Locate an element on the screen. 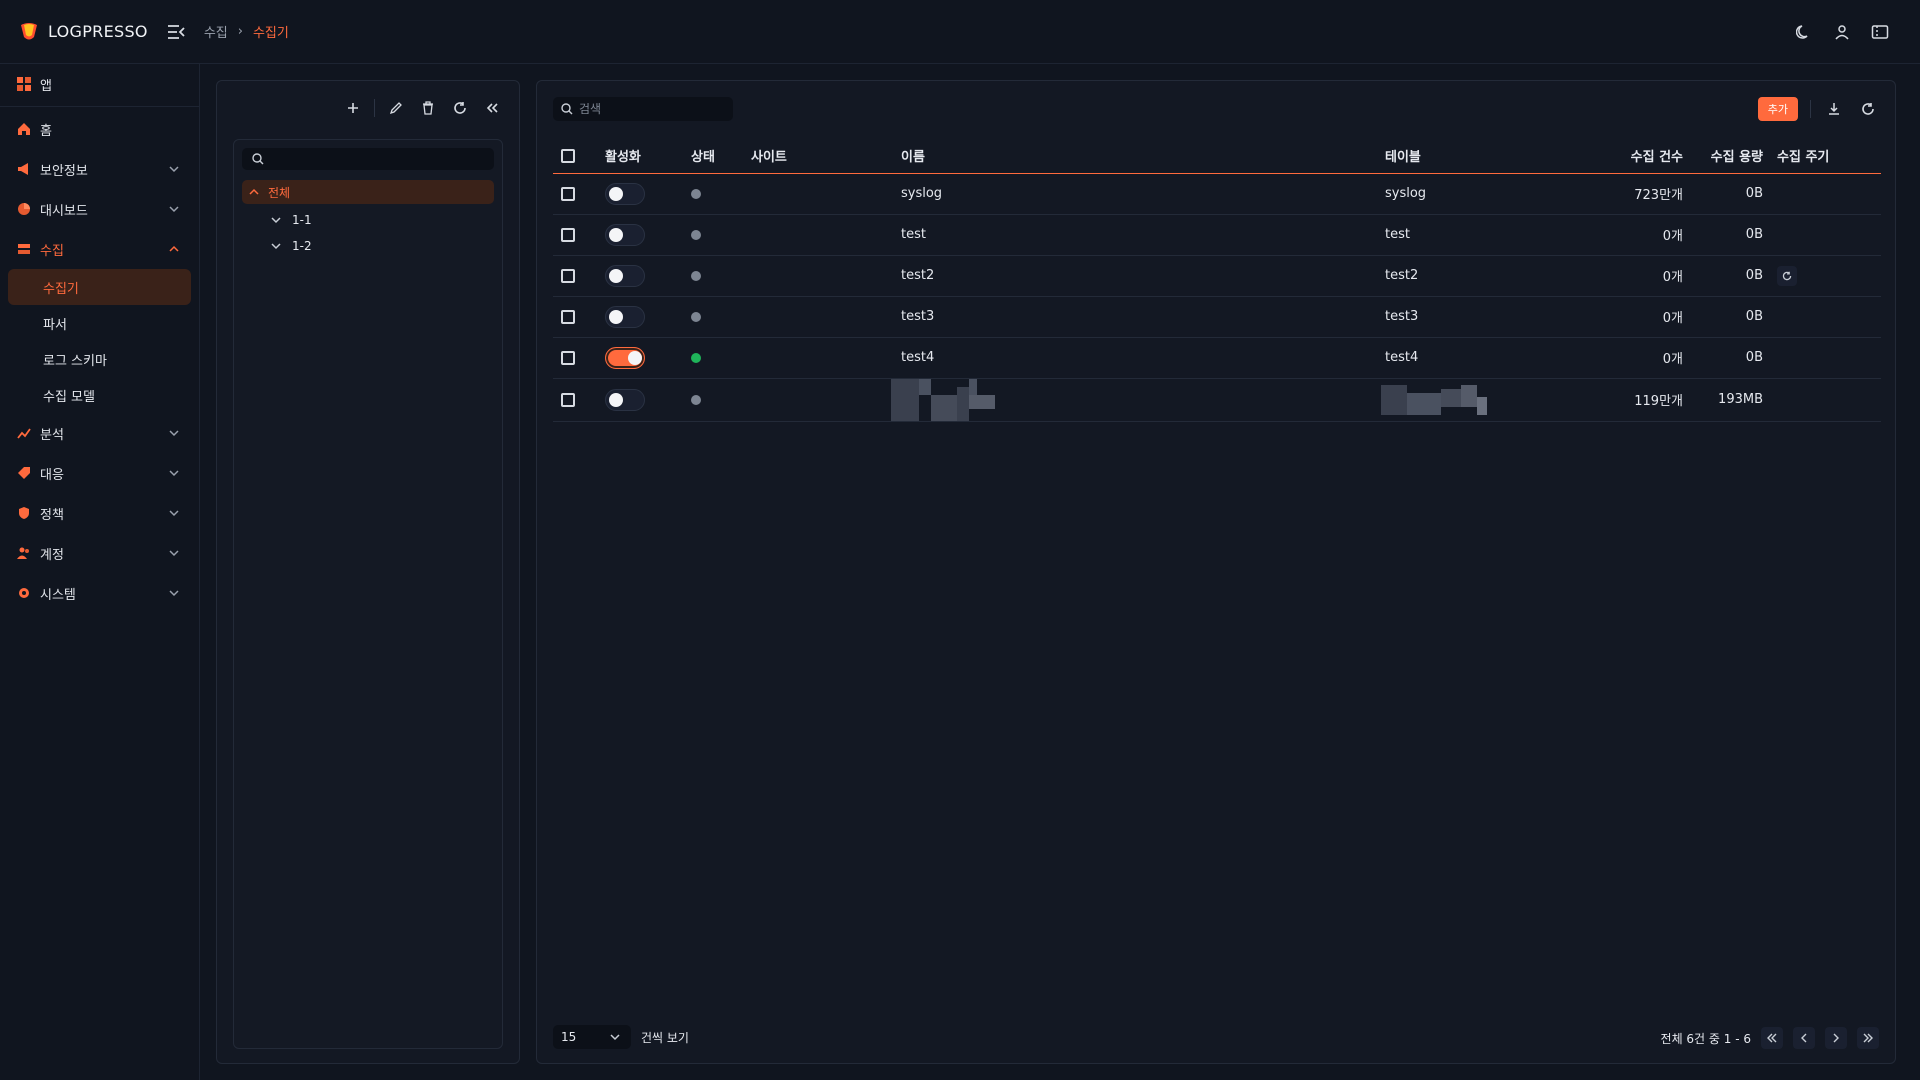  column-header-interval: 수집 주기 is located at coordinates (1822, 156).